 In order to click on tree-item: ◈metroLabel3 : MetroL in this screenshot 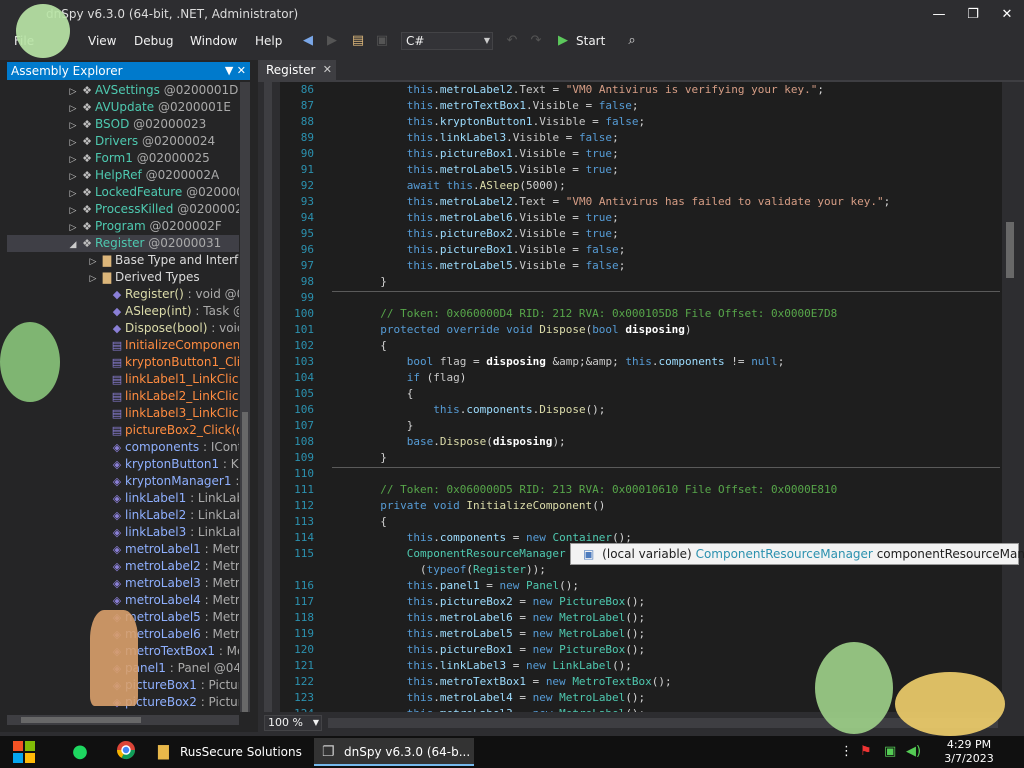, I will do `click(123, 583)`.